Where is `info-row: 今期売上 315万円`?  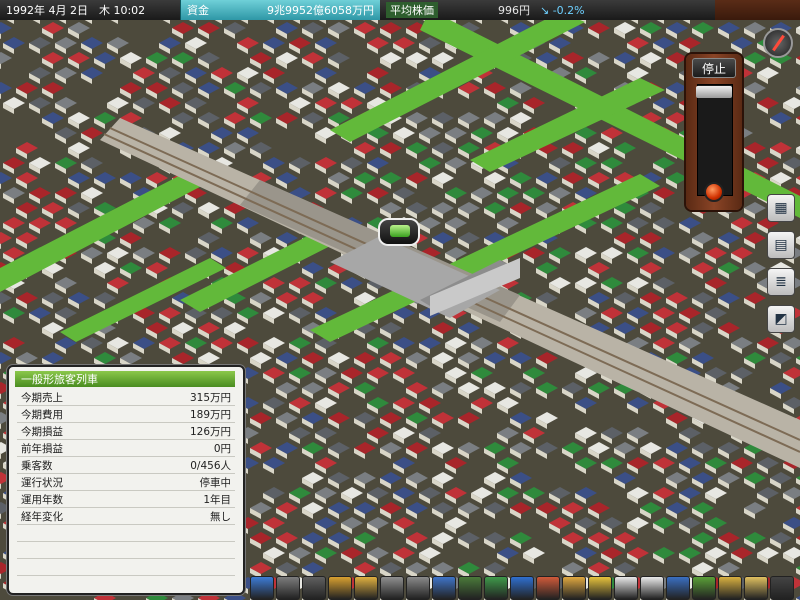
info-row: 今期売上 315万円 is located at coordinates (126, 397).